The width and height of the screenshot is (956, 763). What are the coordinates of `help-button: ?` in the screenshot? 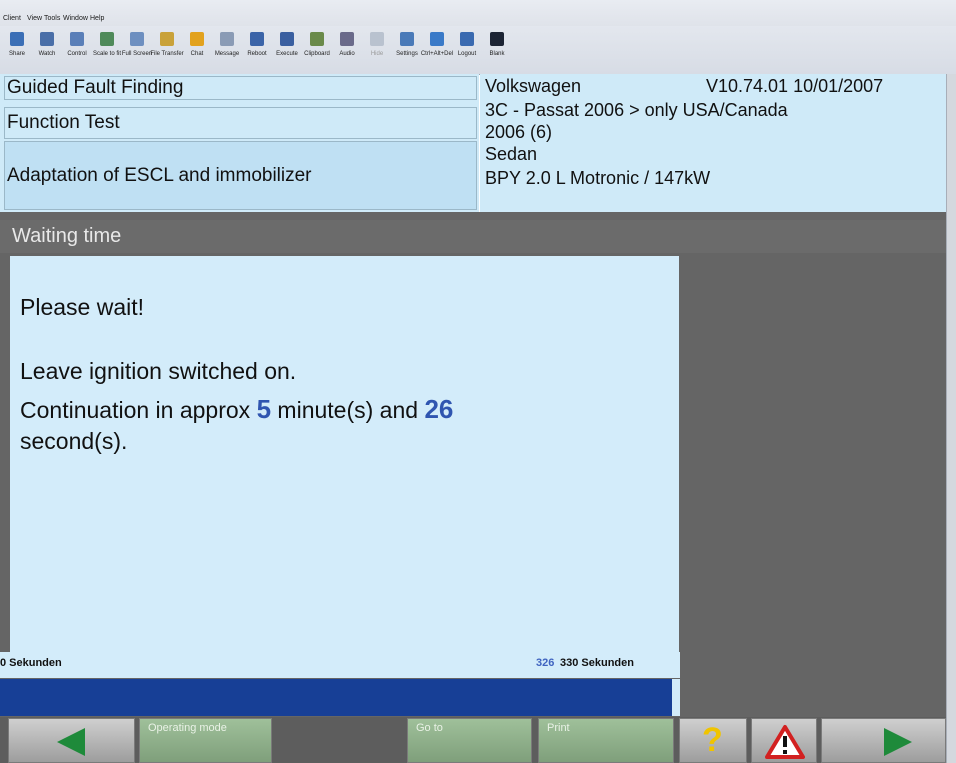 It's located at (713, 740).